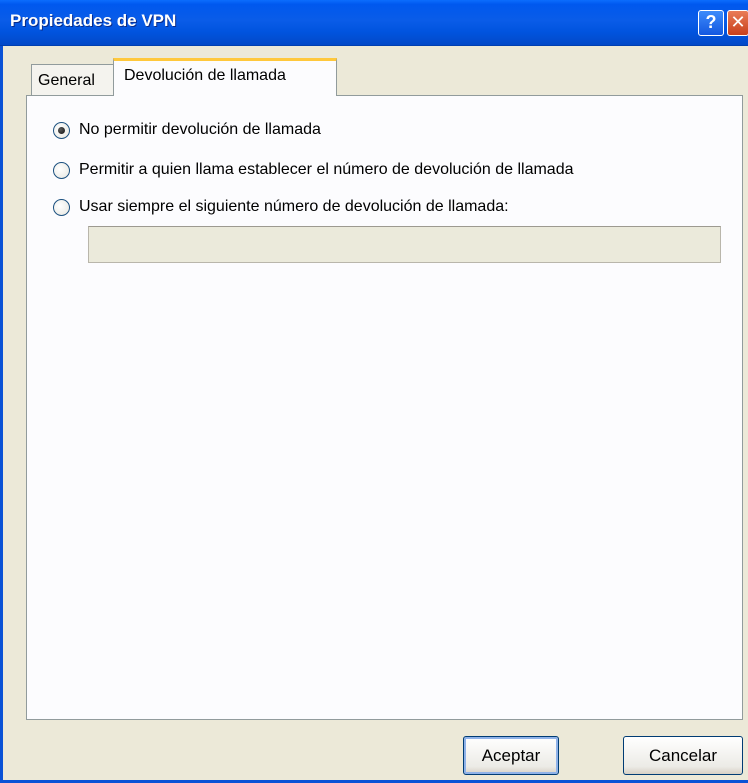 Image resolution: width=748 pixels, height=783 pixels. I want to click on tab-general: General, so click(73, 79).